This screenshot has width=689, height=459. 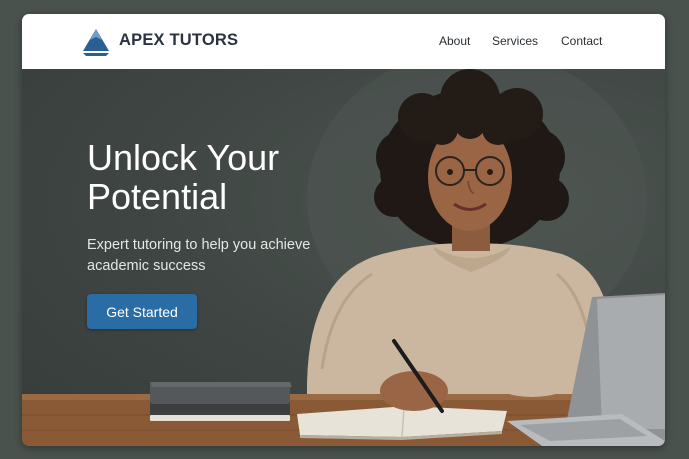 What do you see at coordinates (581, 41) in the screenshot?
I see `nav-link-contact: Contact` at bounding box center [581, 41].